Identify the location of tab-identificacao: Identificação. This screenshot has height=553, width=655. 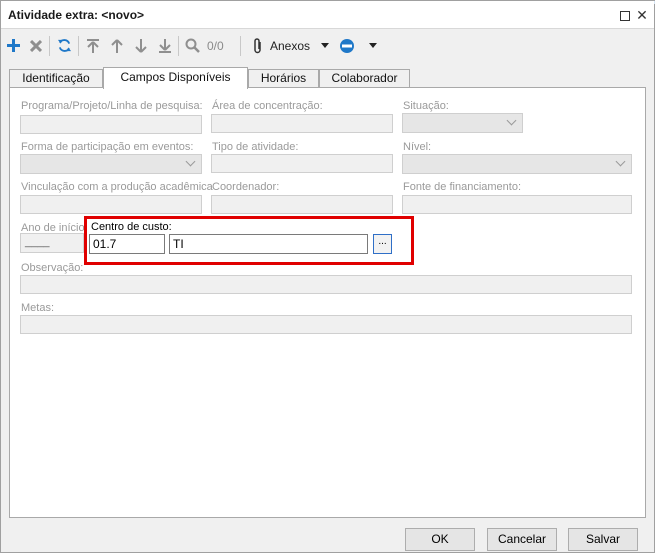
(56, 78).